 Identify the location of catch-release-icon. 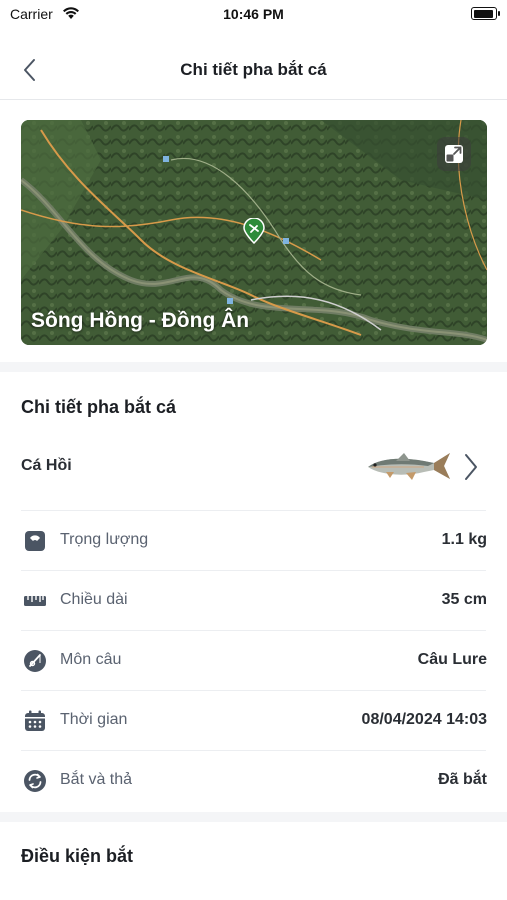
(35, 781).